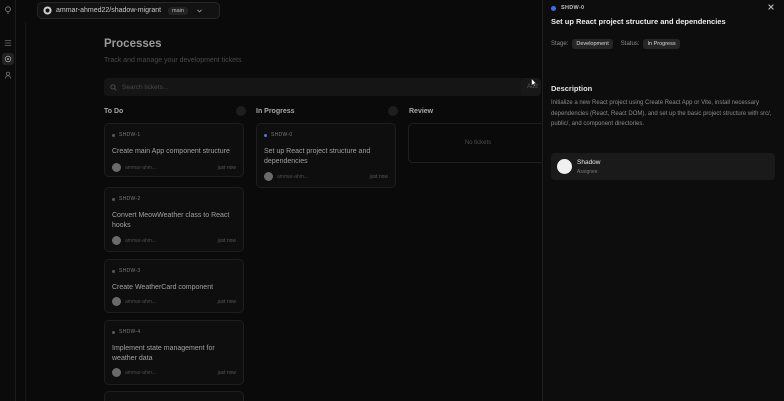 The width and height of the screenshot is (784, 401). I want to click on status-badge: In Progress, so click(661, 44).